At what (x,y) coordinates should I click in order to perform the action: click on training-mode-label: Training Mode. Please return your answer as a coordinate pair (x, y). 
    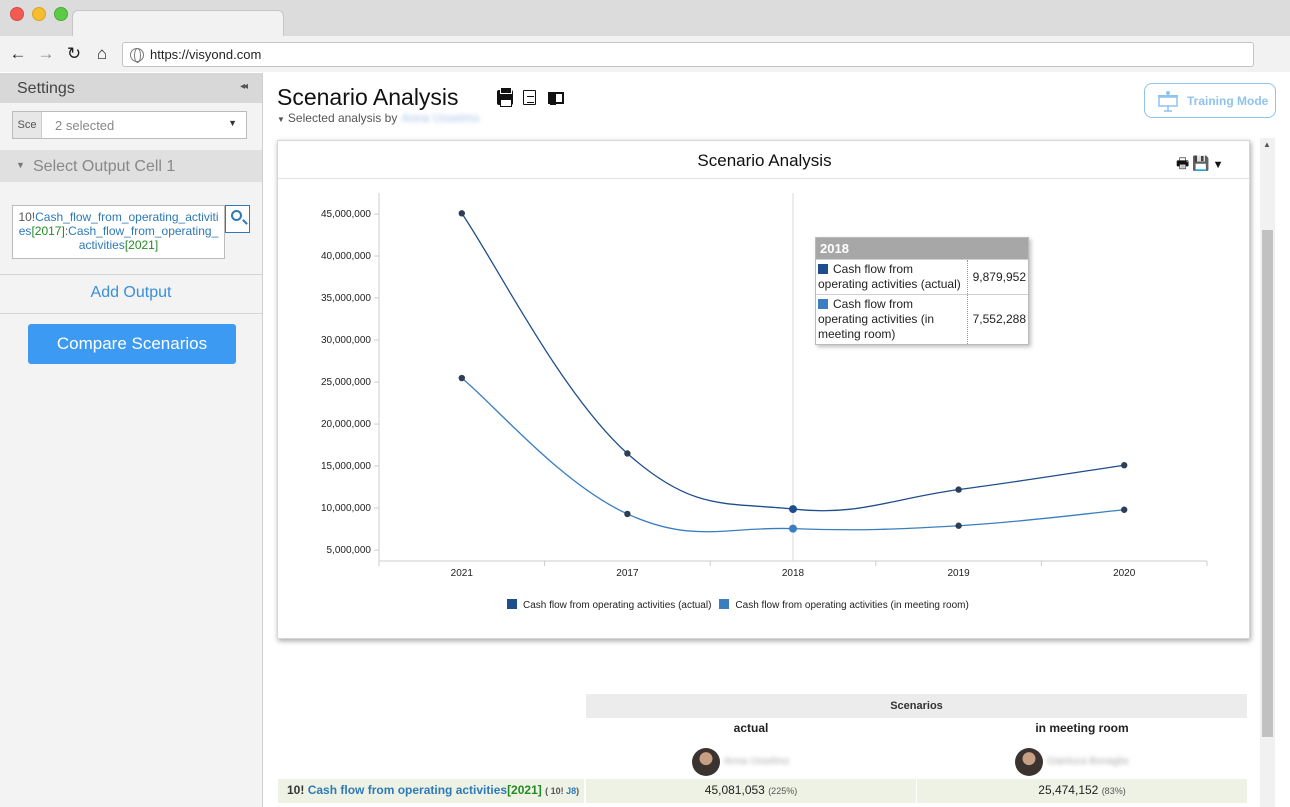
    Looking at the image, I should click on (1228, 101).